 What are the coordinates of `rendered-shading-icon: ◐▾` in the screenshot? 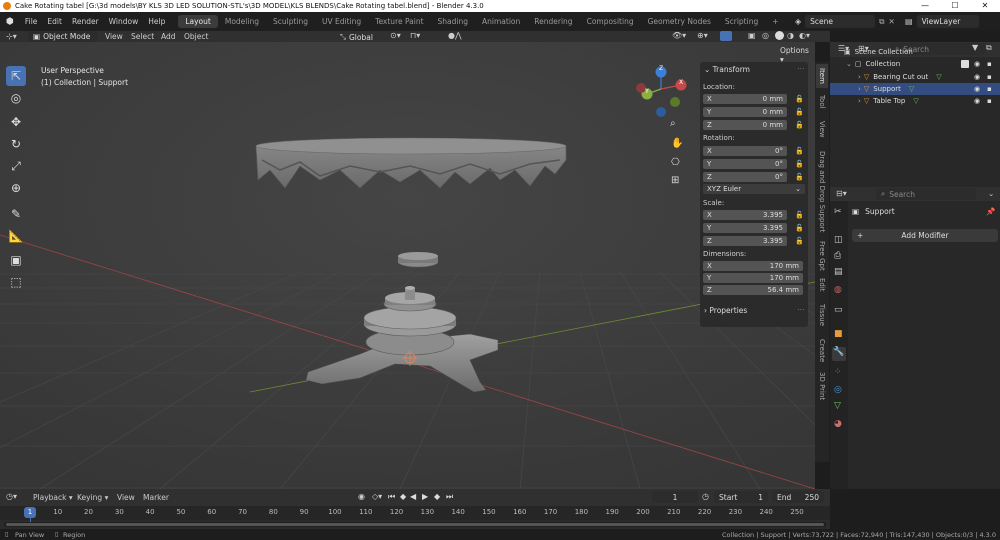 It's located at (804, 35).